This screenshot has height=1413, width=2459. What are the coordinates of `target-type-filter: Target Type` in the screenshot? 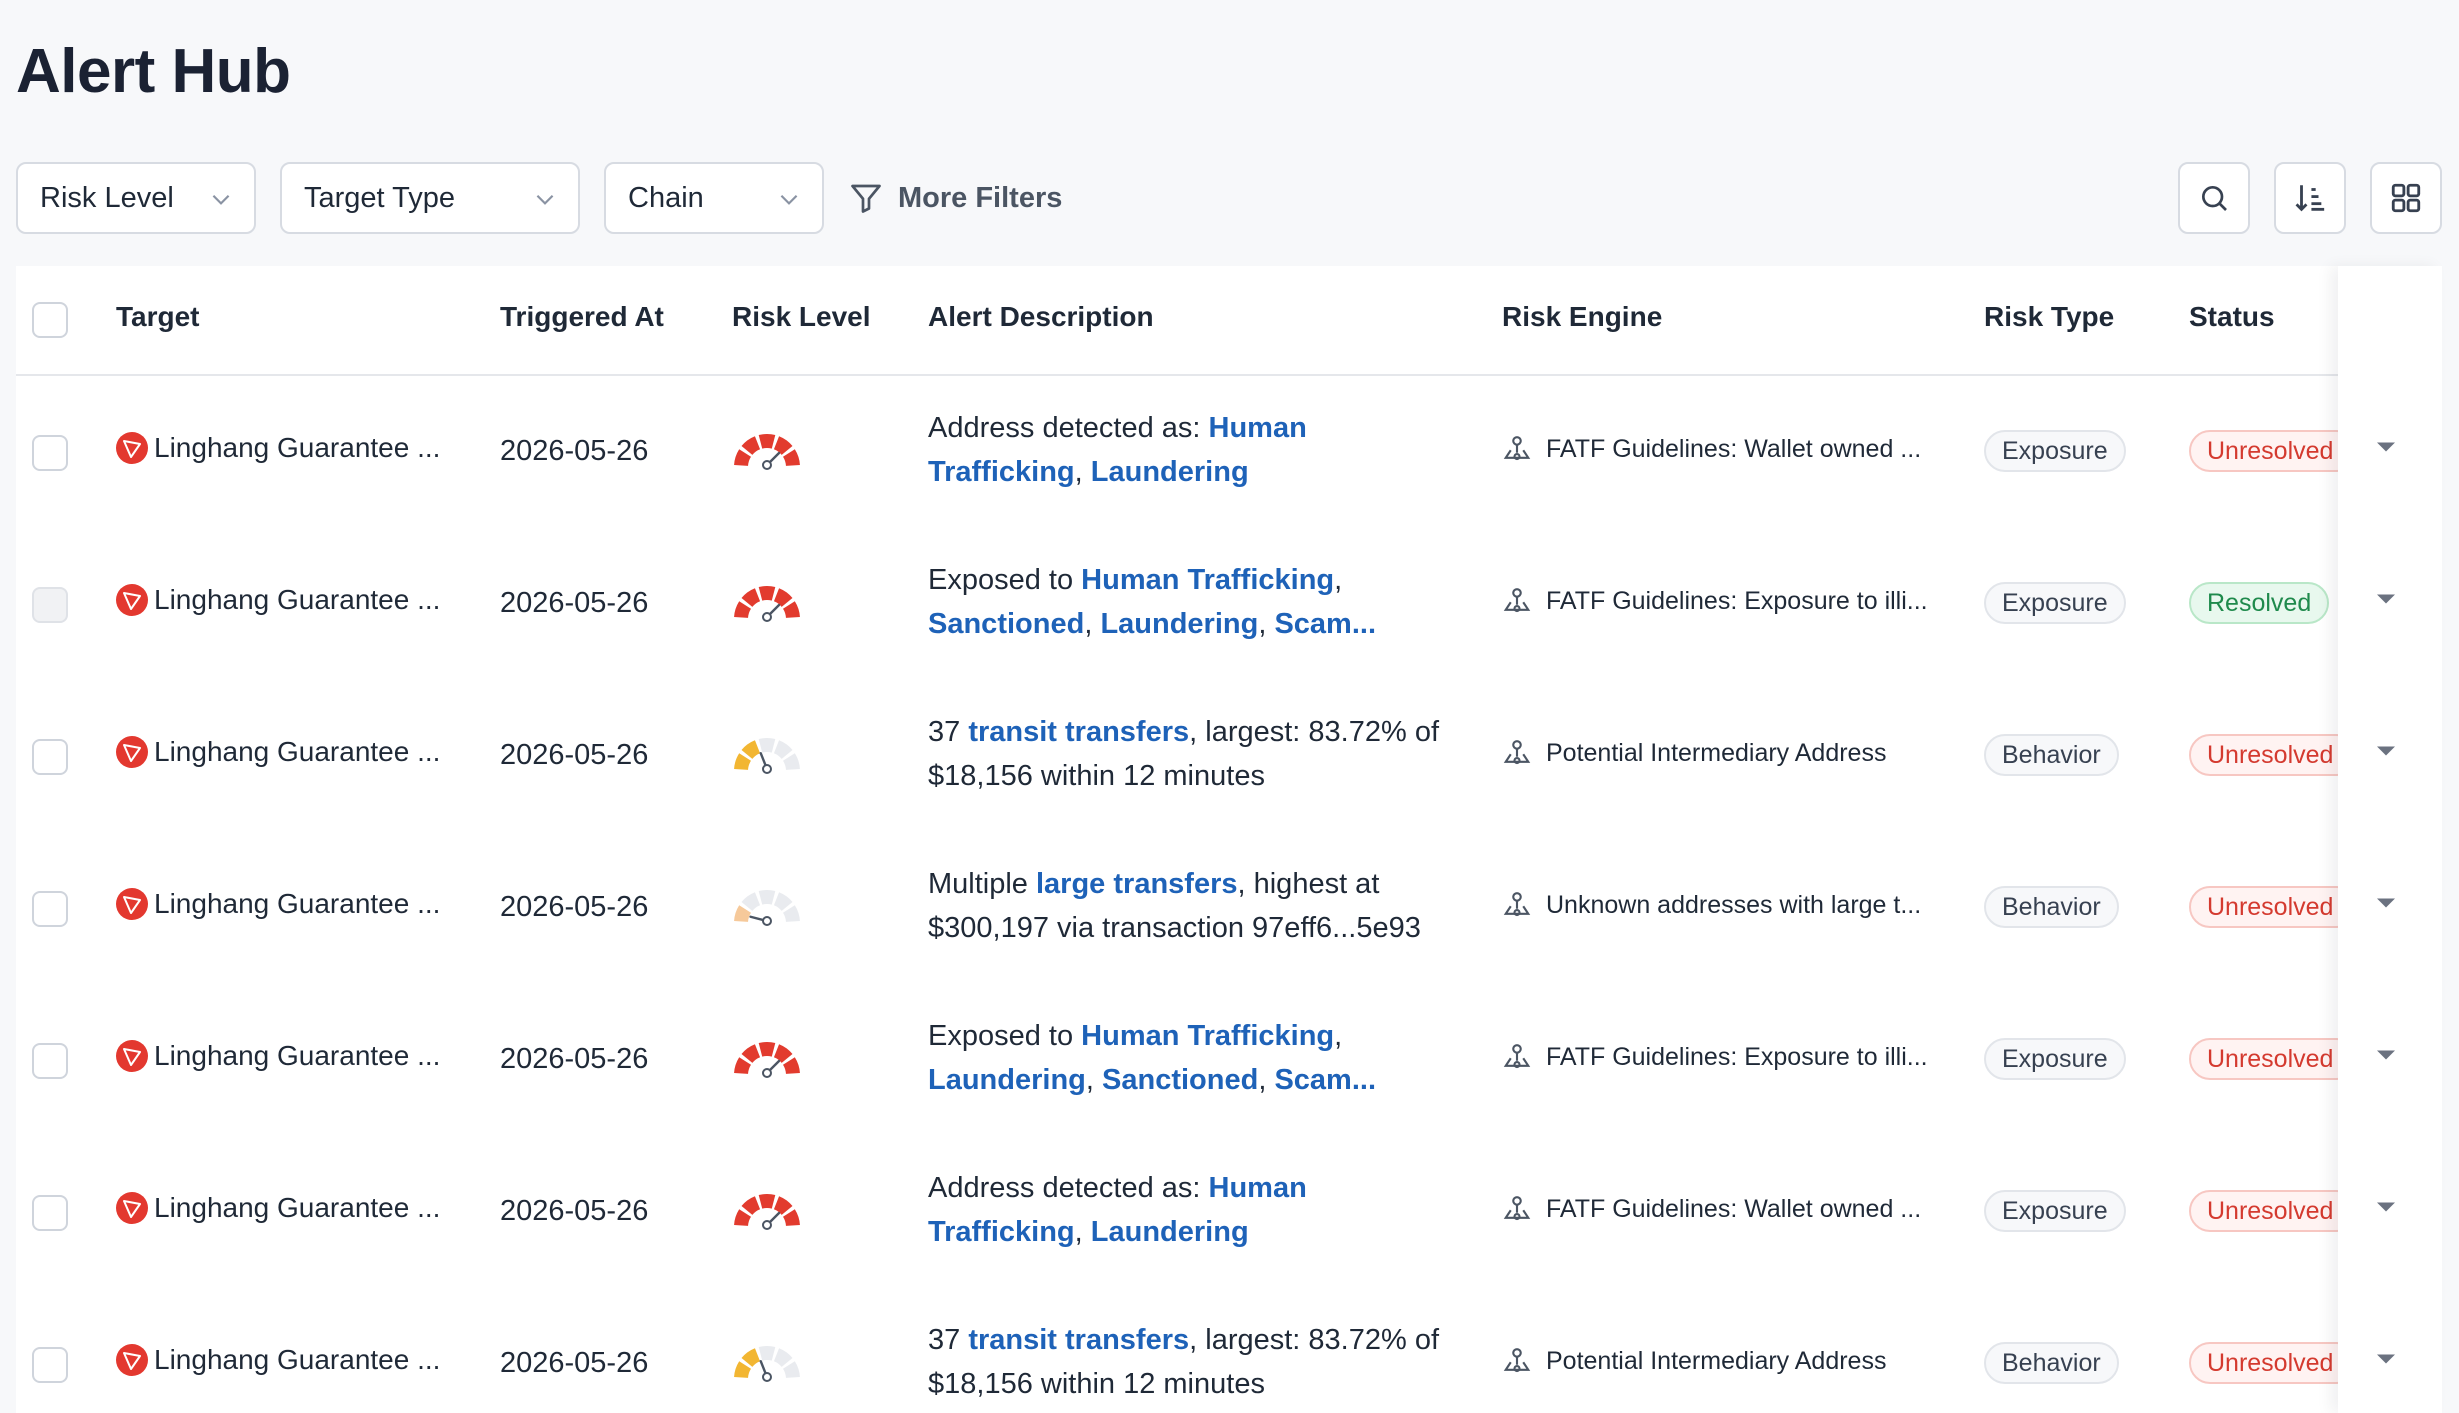 It's located at (430, 198).